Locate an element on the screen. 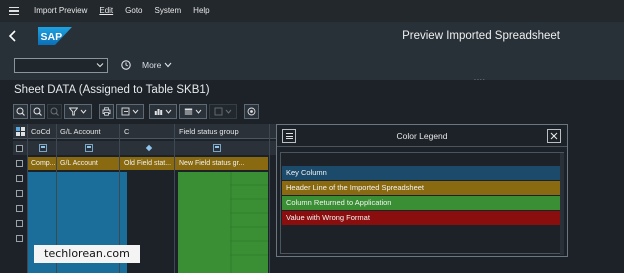  more-label: More is located at coordinates (152, 65).